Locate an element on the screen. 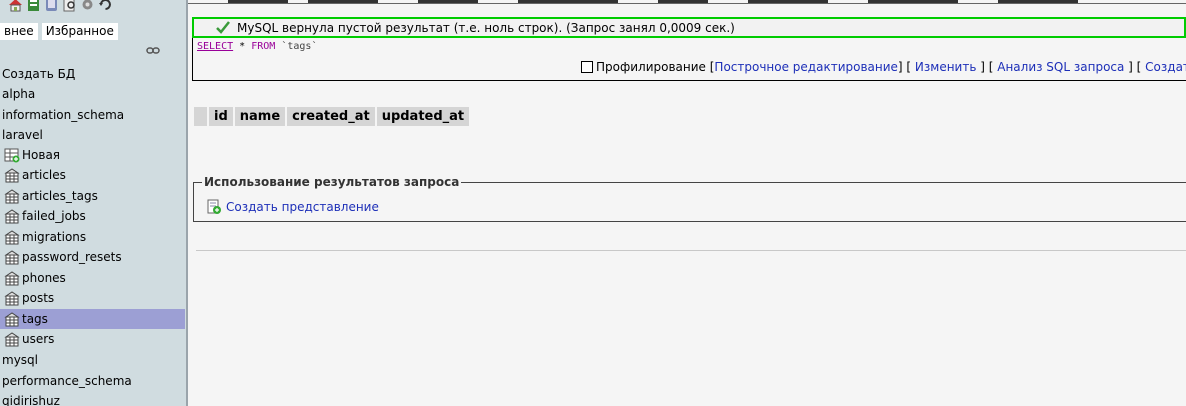  result-header-blank is located at coordinates (200, 116).